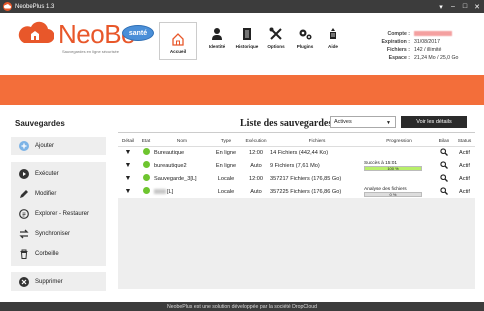  Describe the element at coordinates (146, 142) in the screenshot. I see `col-etat: Etat` at that location.